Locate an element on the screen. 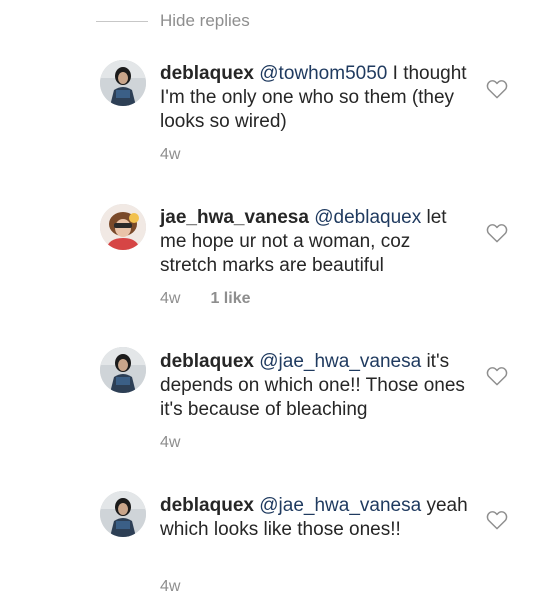 The height and width of the screenshot is (600, 540). hide-replies-button: Hide replies is located at coordinates (205, 21).